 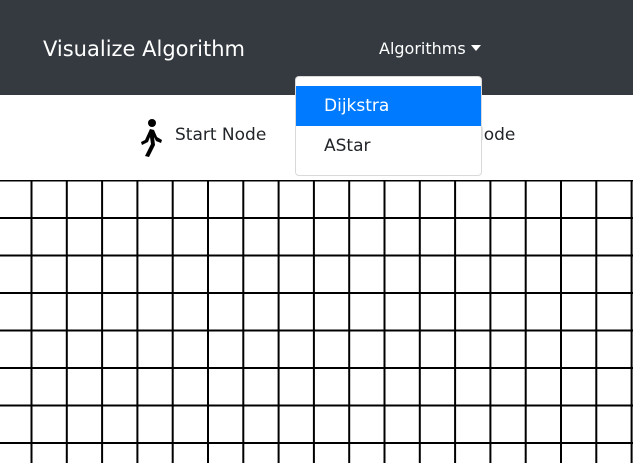 I want to click on algorithms-dropdown-toggle: Algorithms, so click(x=430, y=49).